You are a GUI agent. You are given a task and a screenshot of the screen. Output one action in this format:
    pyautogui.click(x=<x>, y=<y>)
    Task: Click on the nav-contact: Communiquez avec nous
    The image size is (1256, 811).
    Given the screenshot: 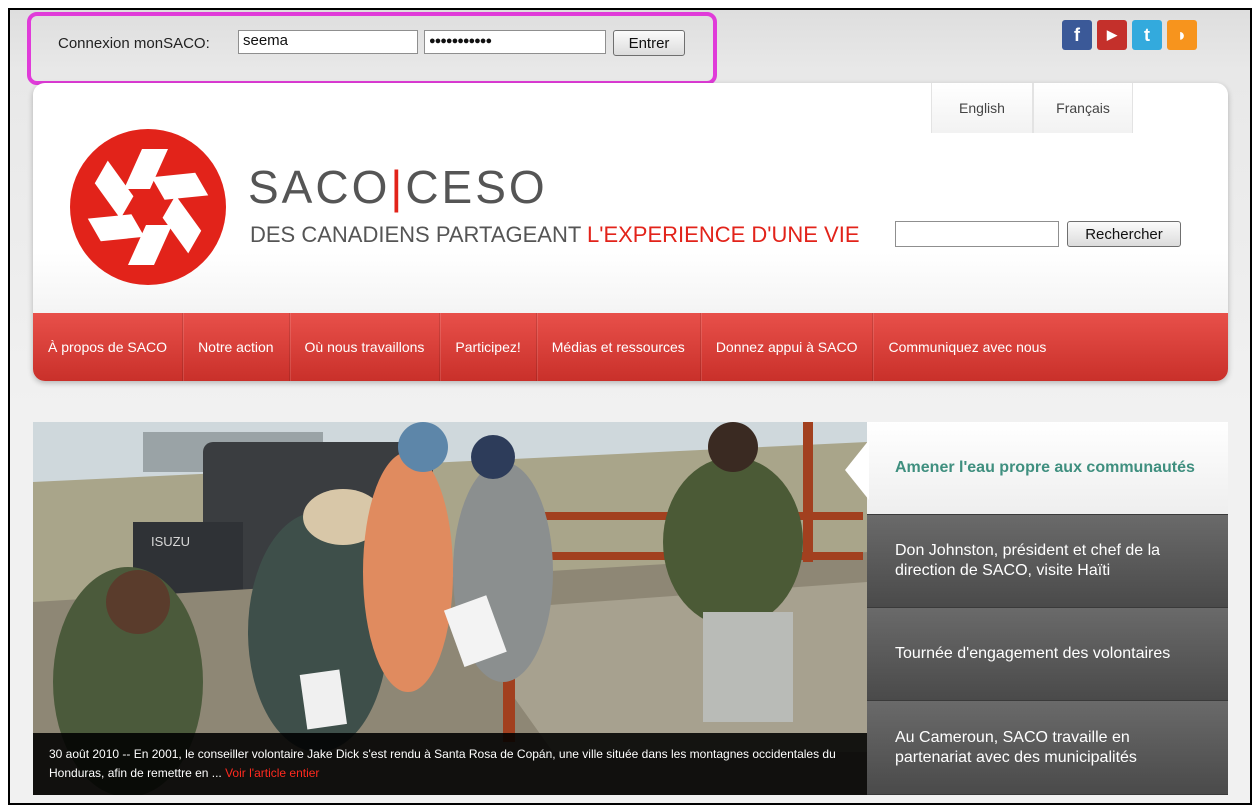 What is the action you would take?
    pyautogui.click(x=967, y=347)
    